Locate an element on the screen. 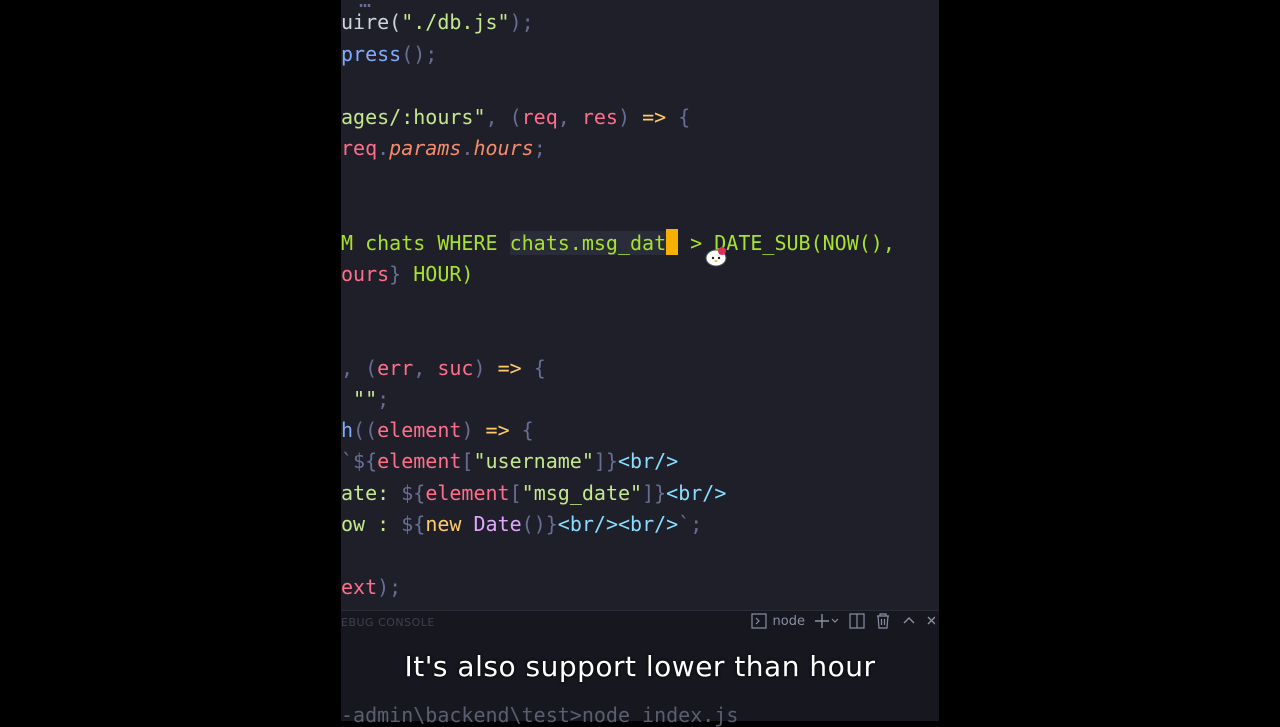 The height and width of the screenshot is (727, 1280). code-token: press is located at coordinates (371, 54).